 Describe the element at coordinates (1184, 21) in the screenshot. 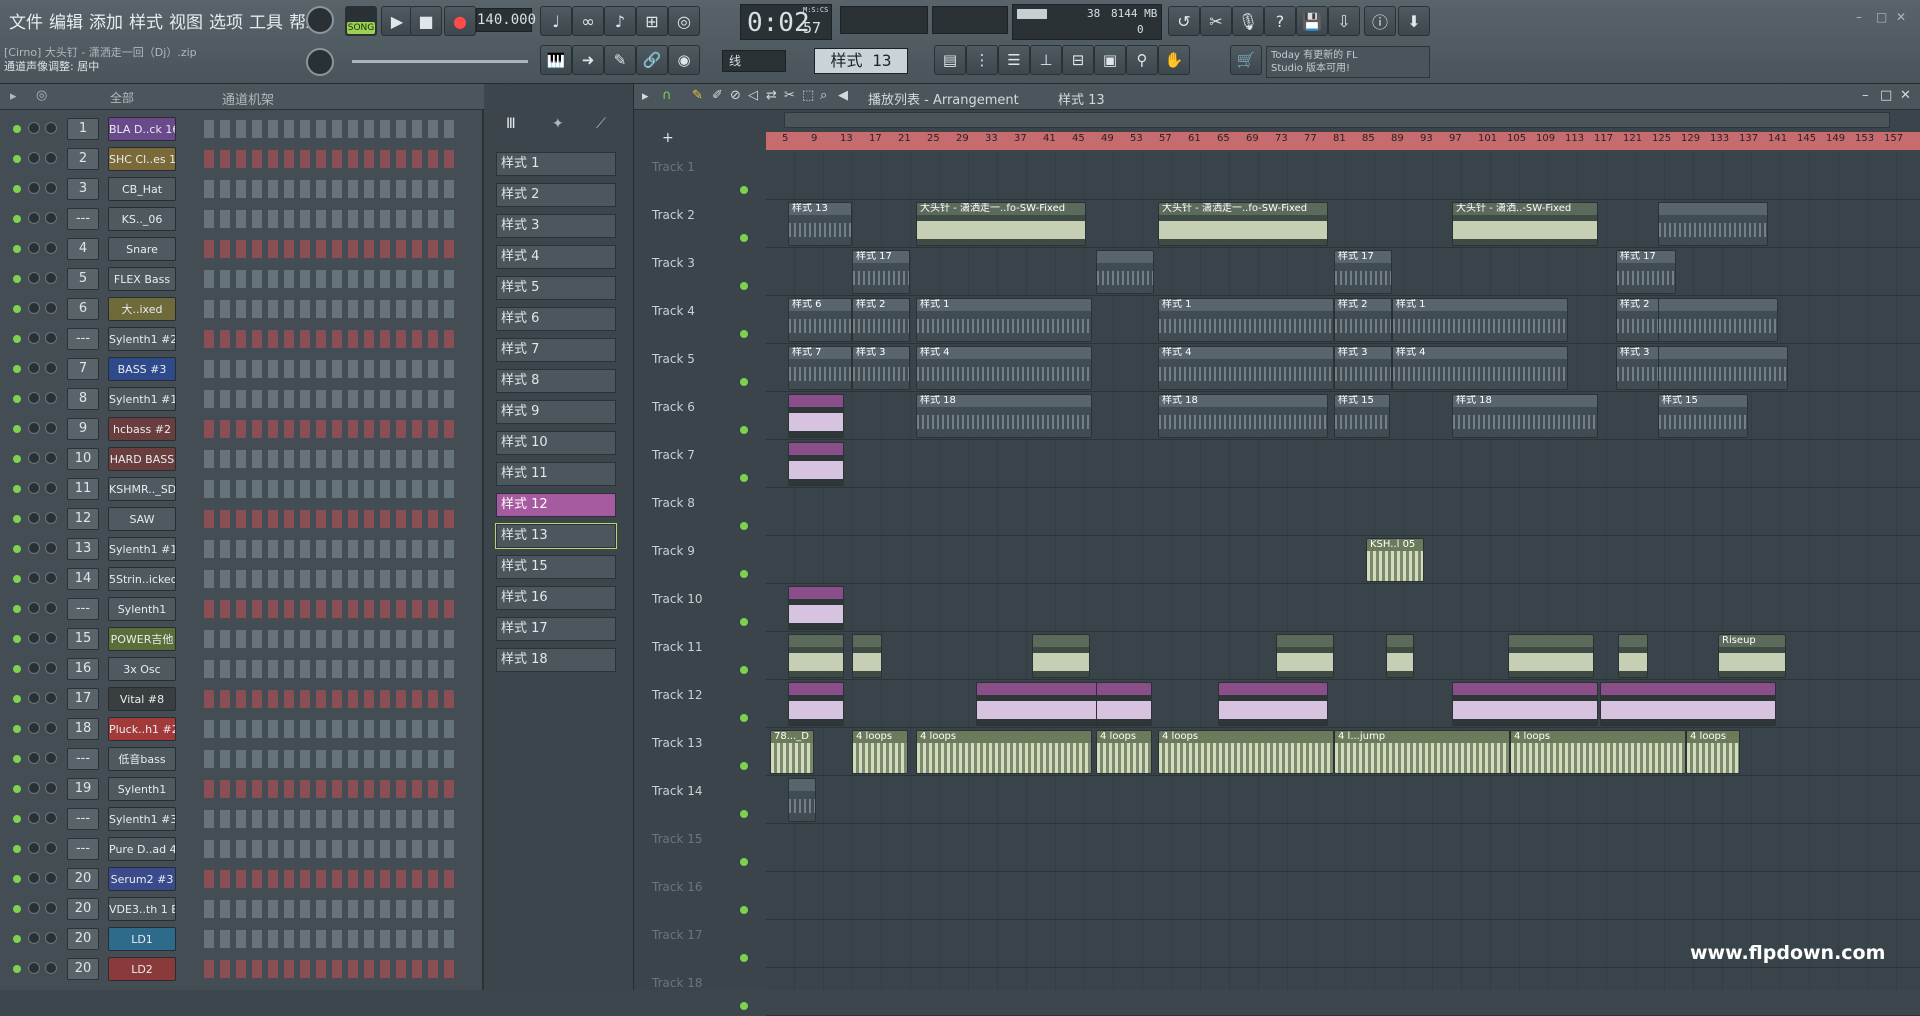

I see `undo-icon: ↺` at that location.